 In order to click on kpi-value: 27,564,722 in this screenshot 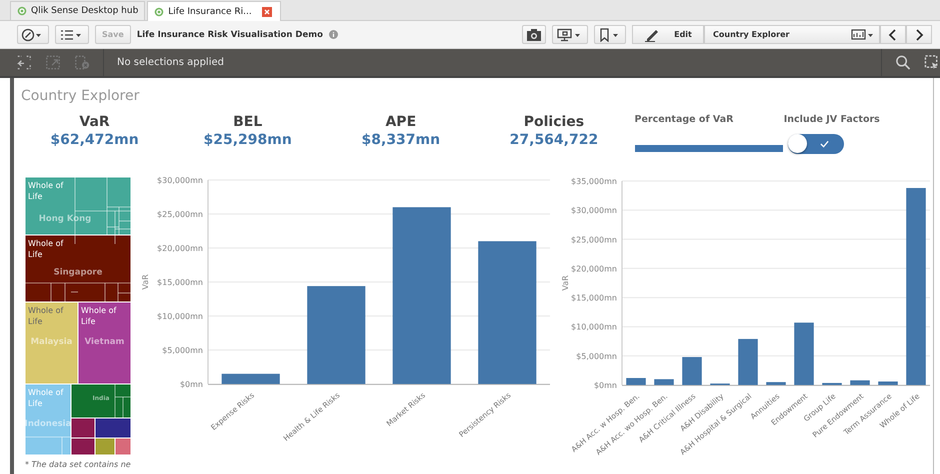, I will do `click(554, 140)`.